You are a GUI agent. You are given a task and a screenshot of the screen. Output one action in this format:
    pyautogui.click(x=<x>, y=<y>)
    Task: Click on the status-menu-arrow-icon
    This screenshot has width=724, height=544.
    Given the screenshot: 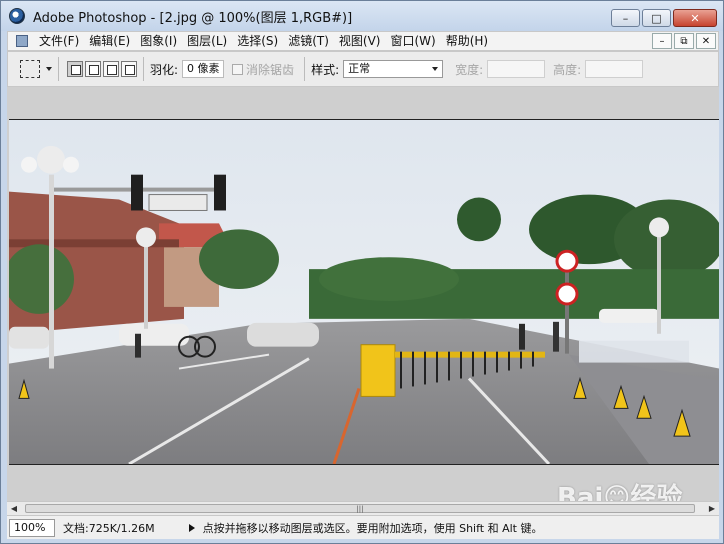 What is the action you would take?
    pyautogui.click(x=191, y=527)
    